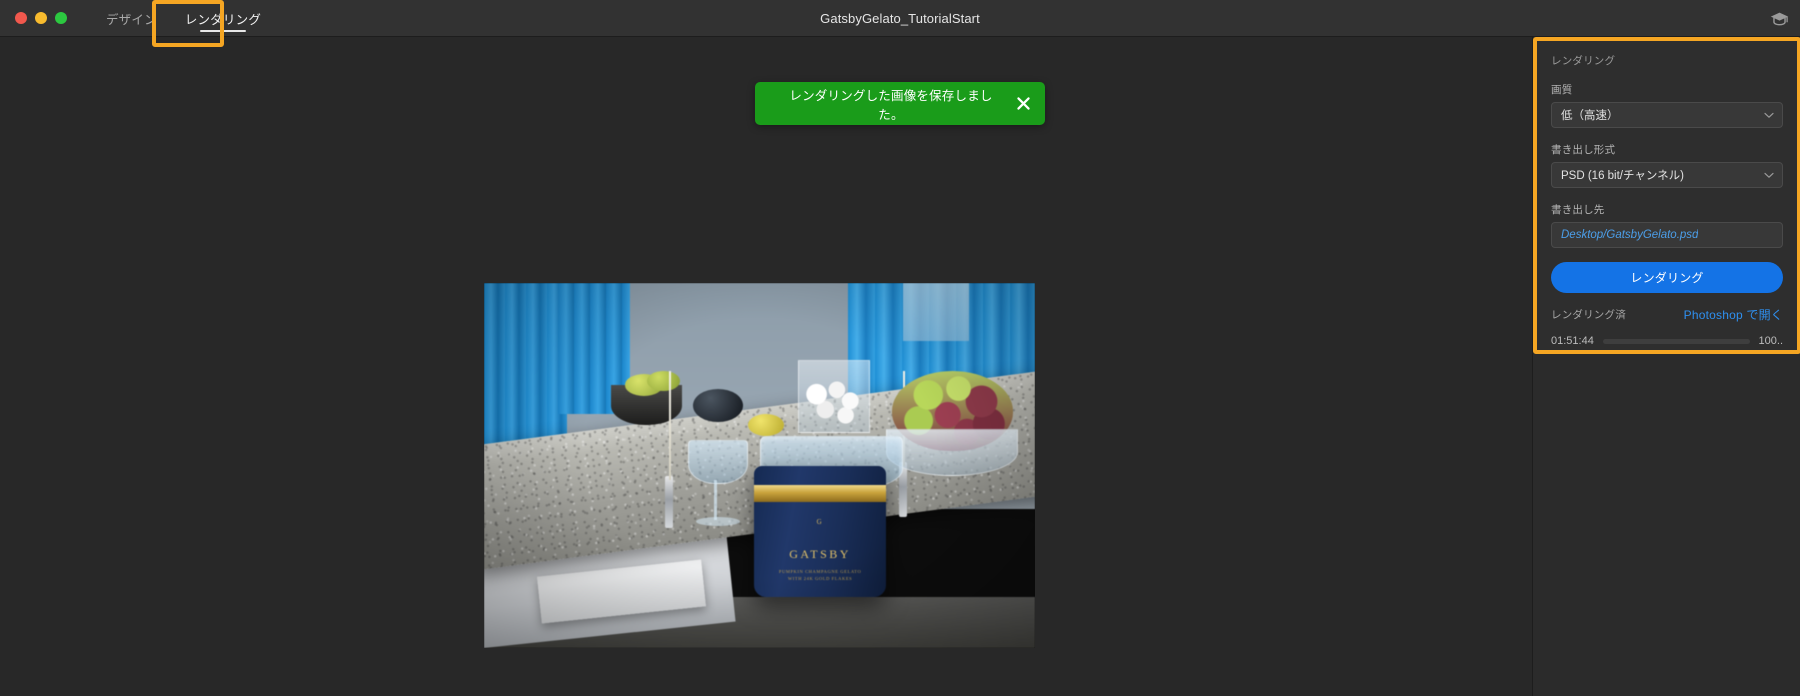  I want to click on window-title-text: GatsbyGelato_TutorialStart, so click(900, 18).